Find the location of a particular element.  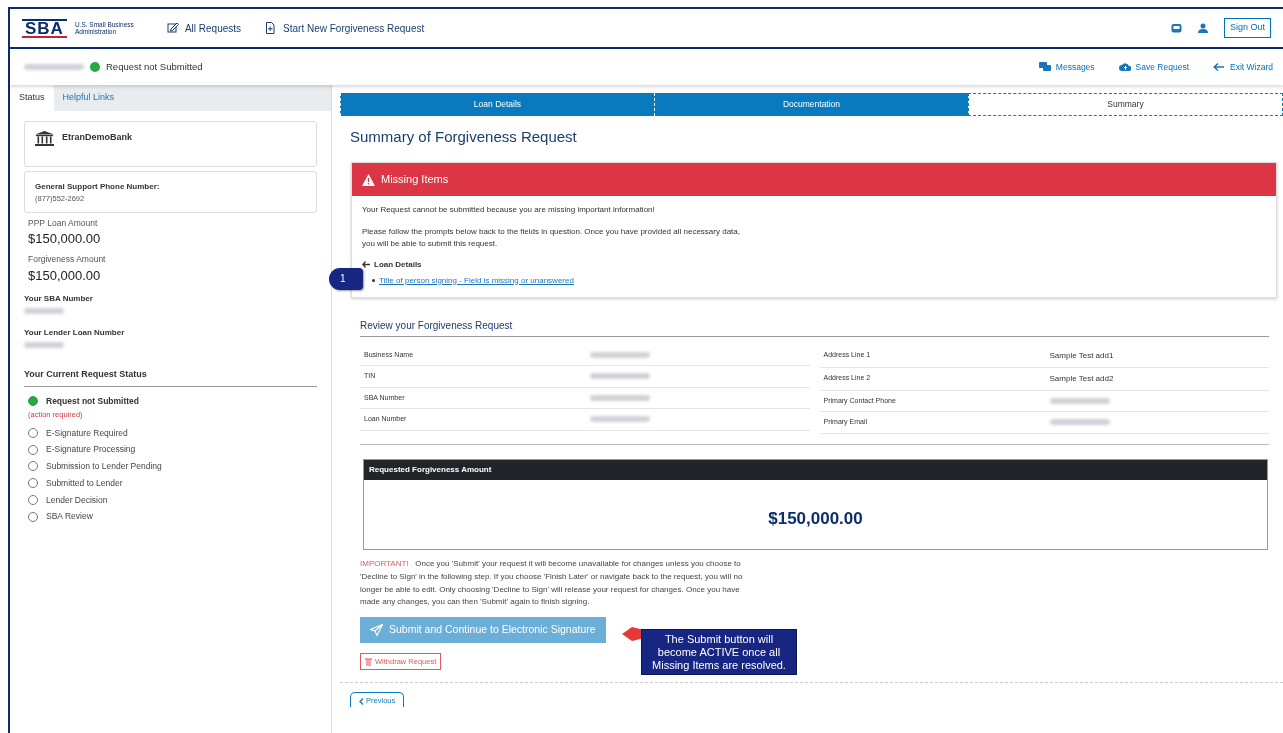

chat-icon is located at coordinates (1044, 67).